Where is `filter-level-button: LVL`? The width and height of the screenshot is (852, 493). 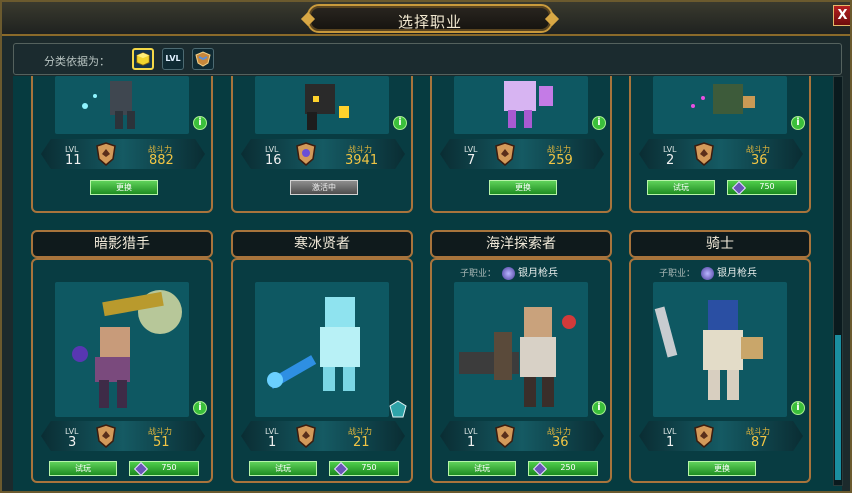 filter-level-button: LVL is located at coordinates (173, 59).